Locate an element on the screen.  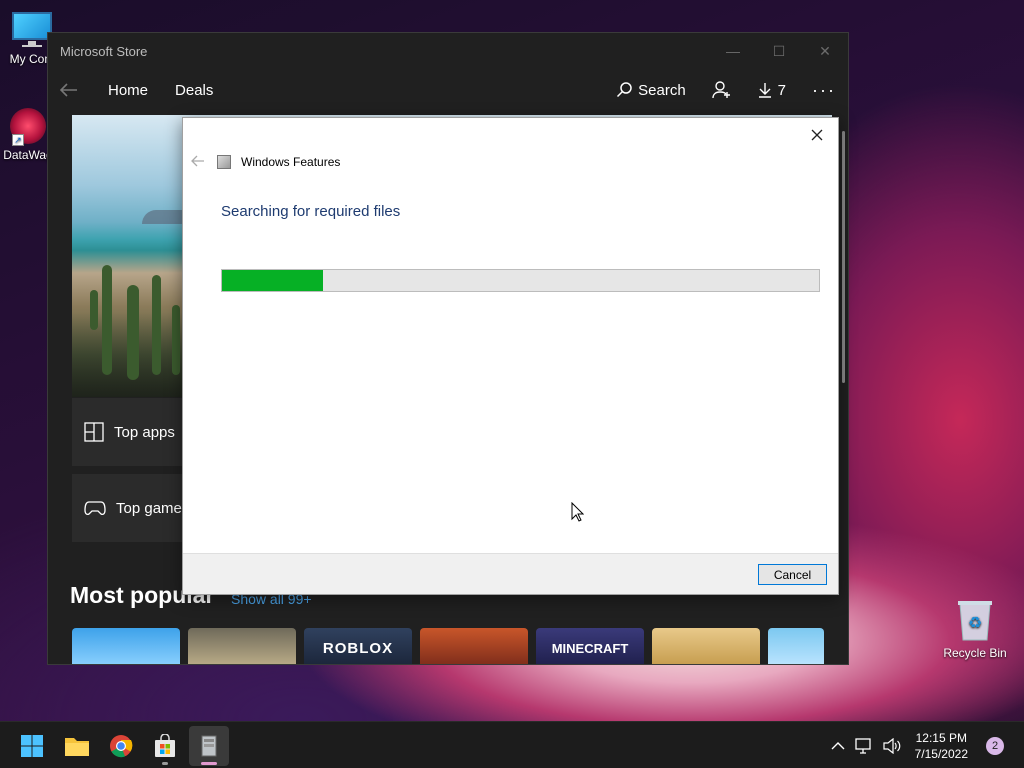
chrome-button is located at coordinates (121, 746).